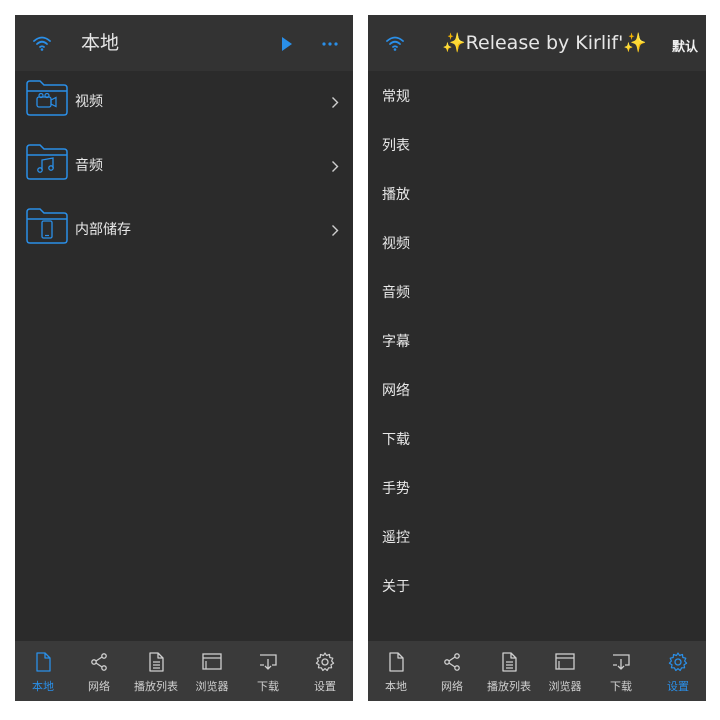 Image resolution: width=720 pixels, height=720 pixels. I want to click on settings-item-network: 网络, so click(396, 391).